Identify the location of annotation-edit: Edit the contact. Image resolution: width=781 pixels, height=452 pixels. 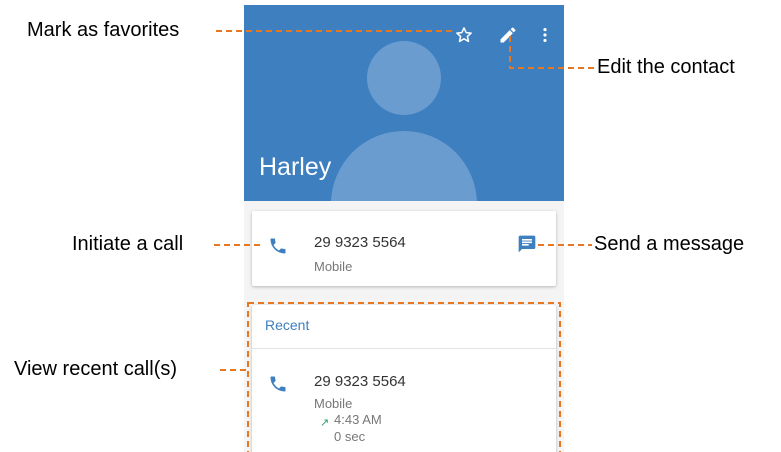
(666, 67).